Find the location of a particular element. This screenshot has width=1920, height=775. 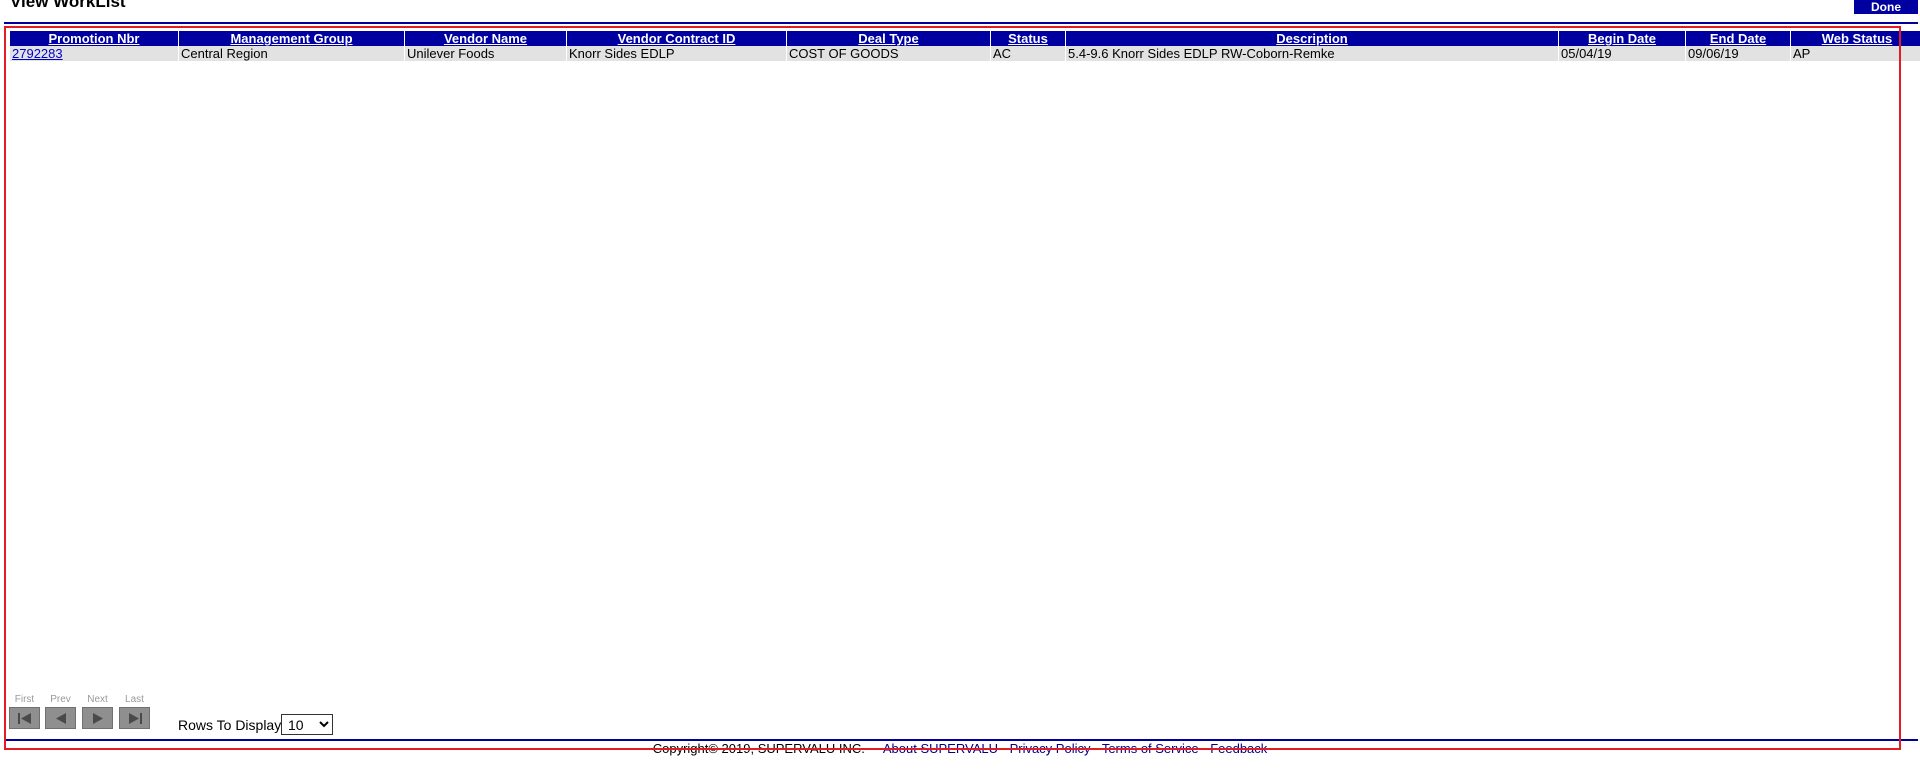

pager-first: First is located at coordinates (24, 711).